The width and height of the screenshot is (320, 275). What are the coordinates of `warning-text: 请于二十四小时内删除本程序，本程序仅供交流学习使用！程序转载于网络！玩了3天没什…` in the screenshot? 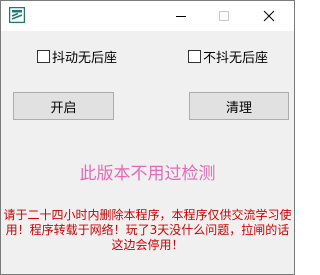 It's located at (147, 230).